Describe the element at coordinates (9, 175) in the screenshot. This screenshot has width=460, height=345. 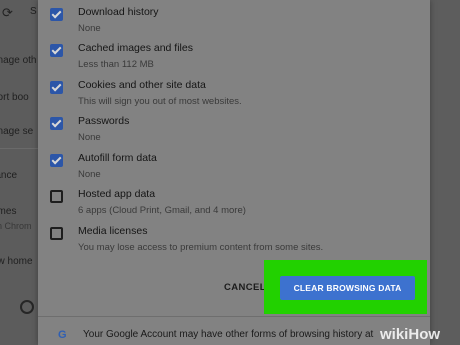
I see `bg-text-5: rance` at that location.